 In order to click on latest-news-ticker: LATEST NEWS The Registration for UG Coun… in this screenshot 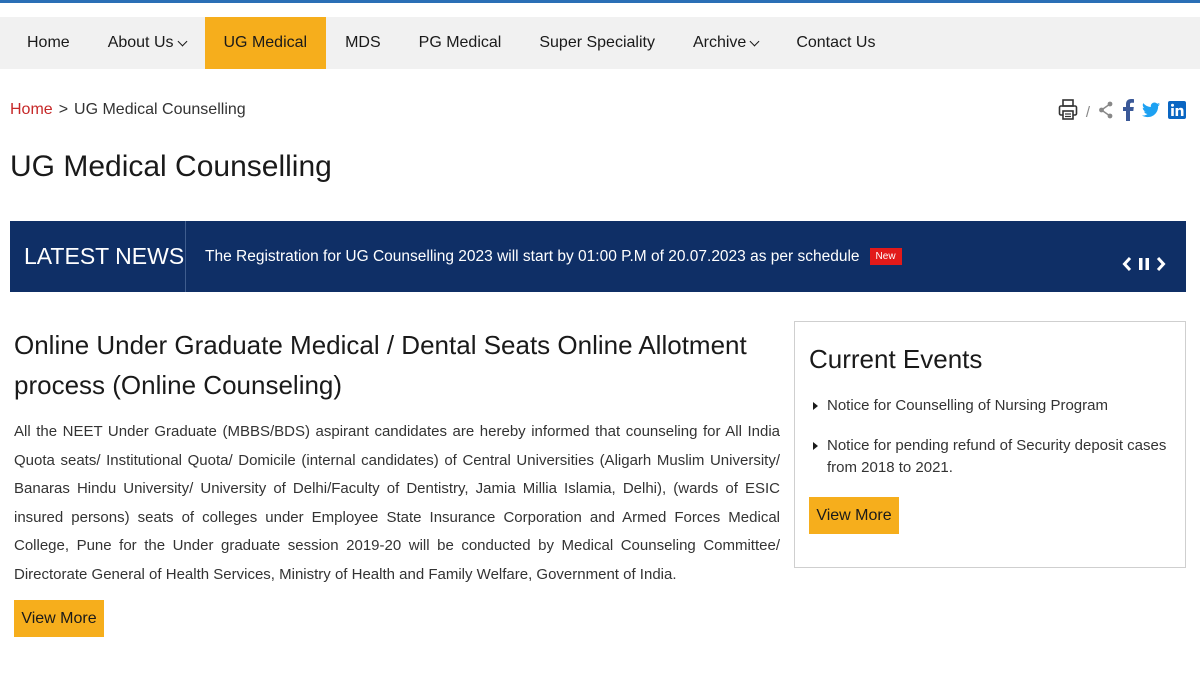, I will do `click(598, 256)`.